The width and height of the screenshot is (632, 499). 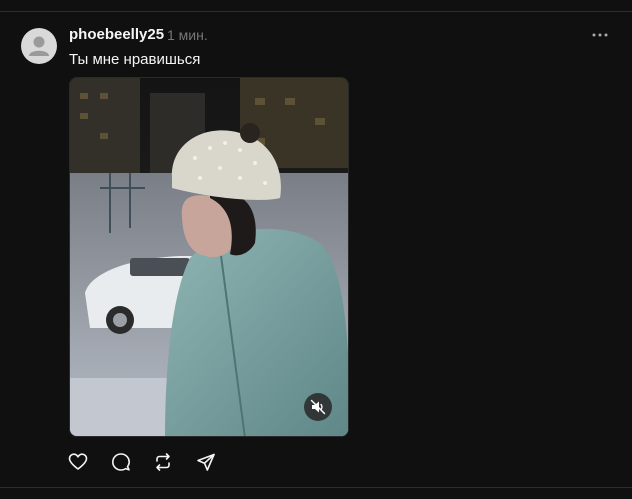 I want to click on speech-bubble-icon, so click(x=121, y=462).